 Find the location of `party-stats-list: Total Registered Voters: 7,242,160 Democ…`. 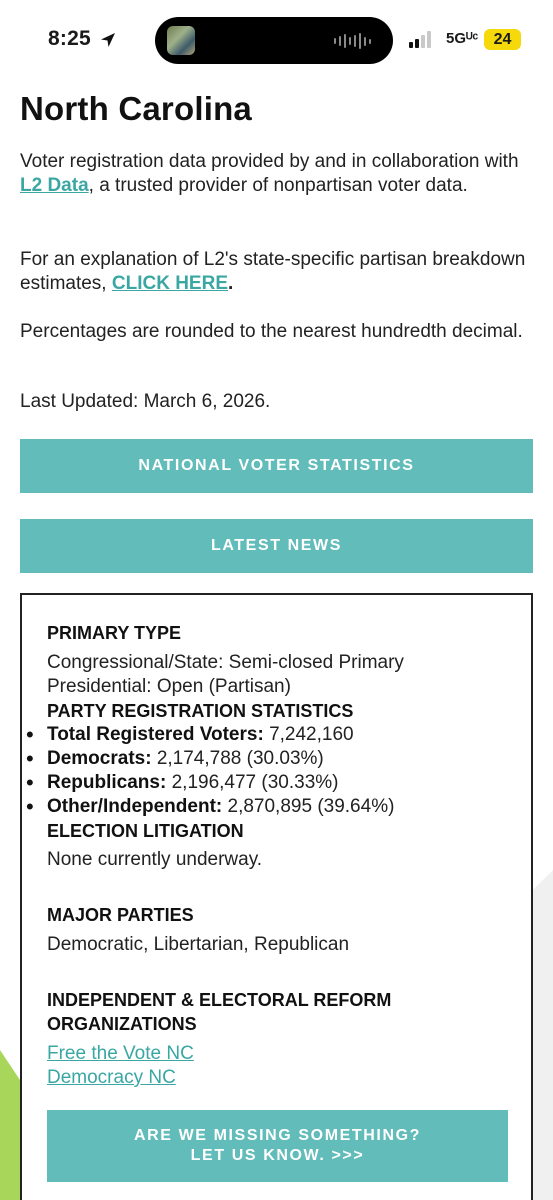

party-stats-list: Total Registered Voters: 7,242,160 Democ… is located at coordinates (270, 771).